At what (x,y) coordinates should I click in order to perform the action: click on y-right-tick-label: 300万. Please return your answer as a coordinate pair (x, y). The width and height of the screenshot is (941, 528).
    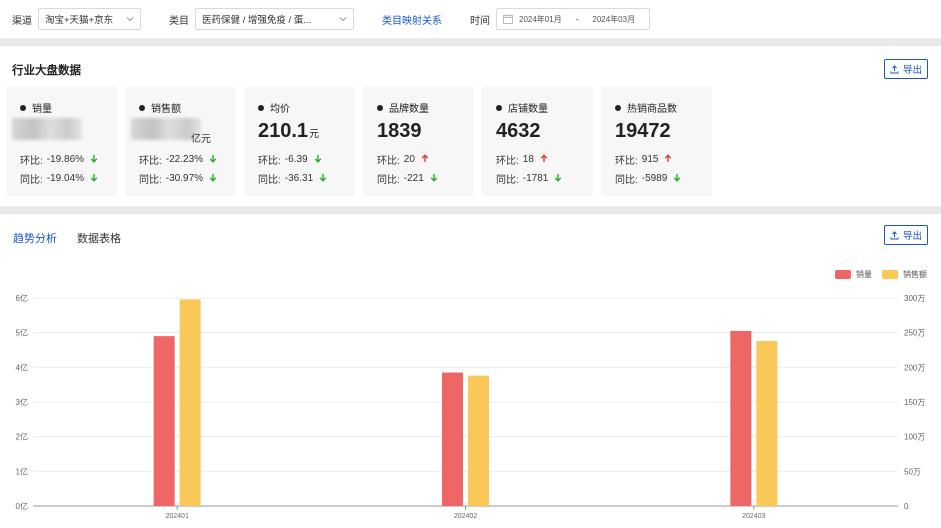
    Looking at the image, I should click on (914, 298).